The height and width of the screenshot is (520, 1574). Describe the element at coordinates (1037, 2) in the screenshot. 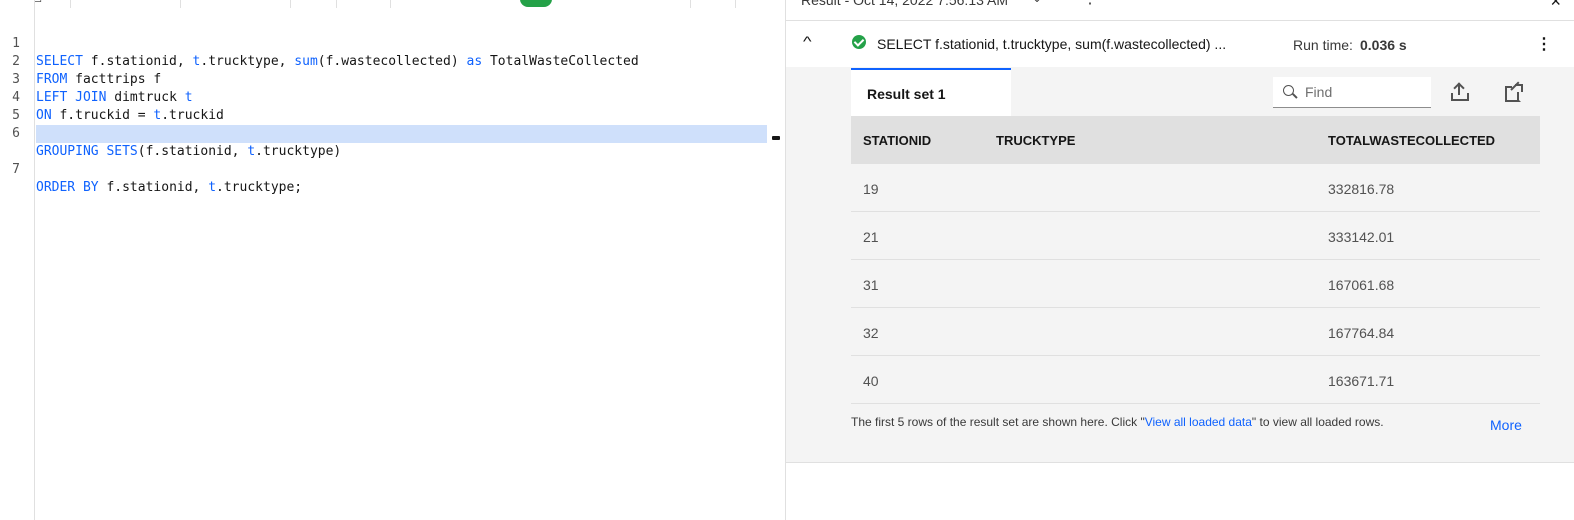

I see `chevron-down-icon: ⌄` at that location.